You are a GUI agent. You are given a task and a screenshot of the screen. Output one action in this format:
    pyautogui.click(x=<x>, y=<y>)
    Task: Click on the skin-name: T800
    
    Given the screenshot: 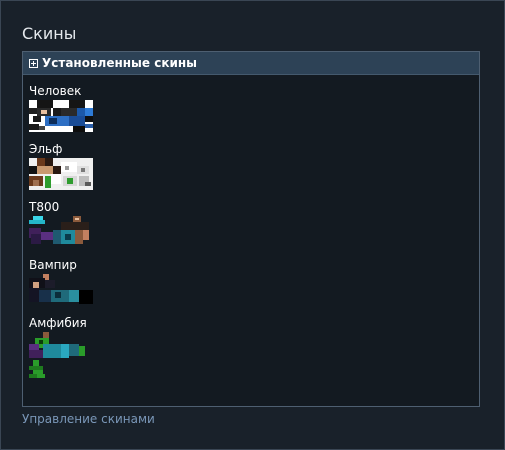 What is the action you would take?
    pyautogui.click(x=44, y=207)
    